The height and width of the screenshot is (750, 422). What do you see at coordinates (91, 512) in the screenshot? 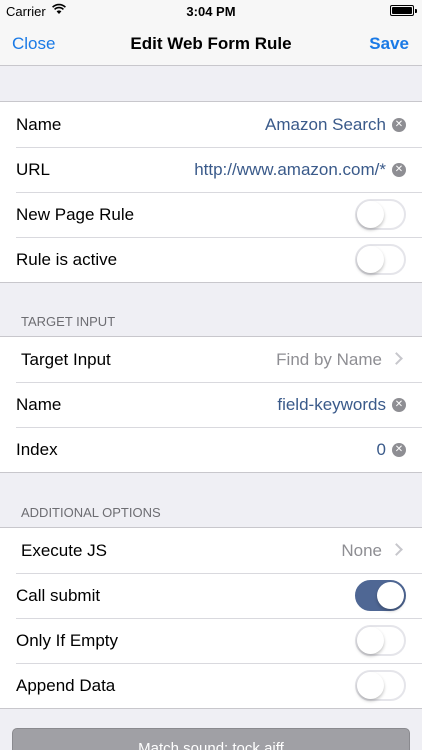
I see `additional-options-header: ADDITIONAL OPTIONS` at bounding box center [91, 512].